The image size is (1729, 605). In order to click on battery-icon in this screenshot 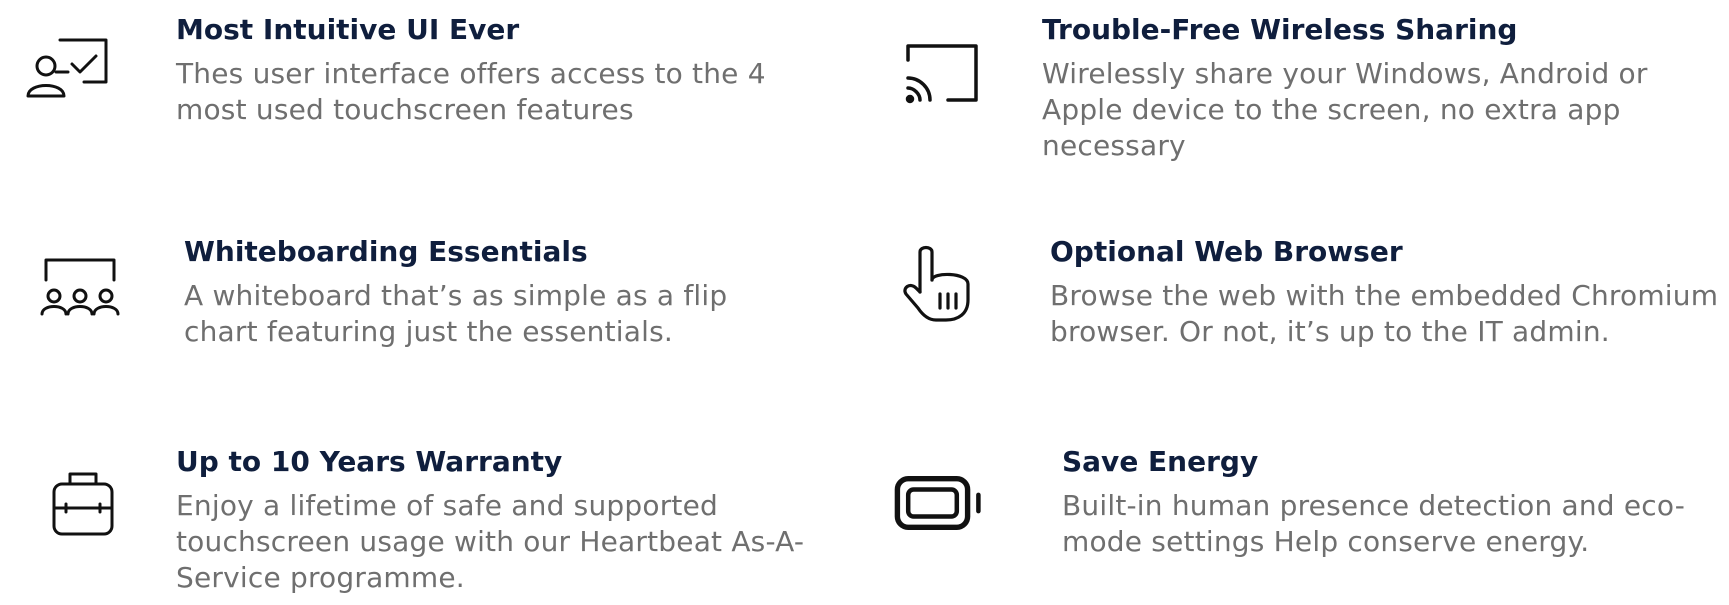, I will do `click(937, 503)`.